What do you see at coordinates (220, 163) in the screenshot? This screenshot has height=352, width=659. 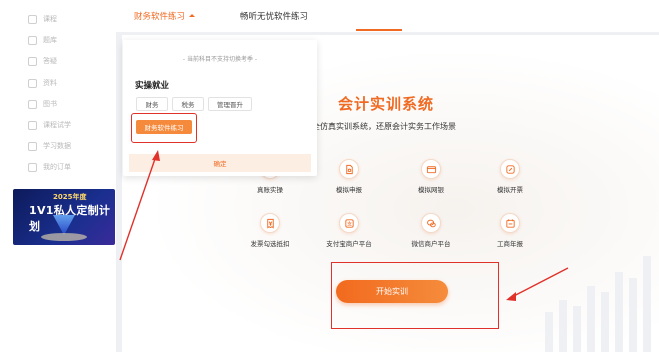 I see `confirm-button: 确定` at bounding box center [220, 163].